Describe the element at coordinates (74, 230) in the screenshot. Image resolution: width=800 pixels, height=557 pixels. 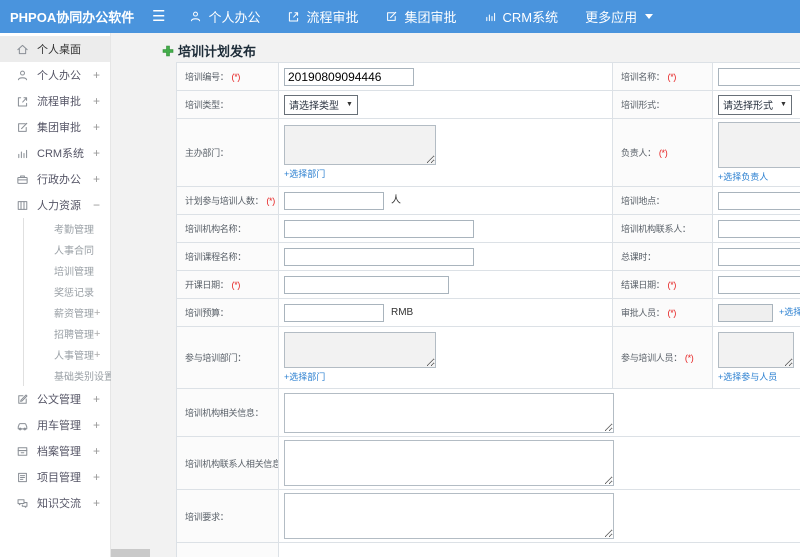
I see `sidebar-subitem-label: 考勤管理` at that location.